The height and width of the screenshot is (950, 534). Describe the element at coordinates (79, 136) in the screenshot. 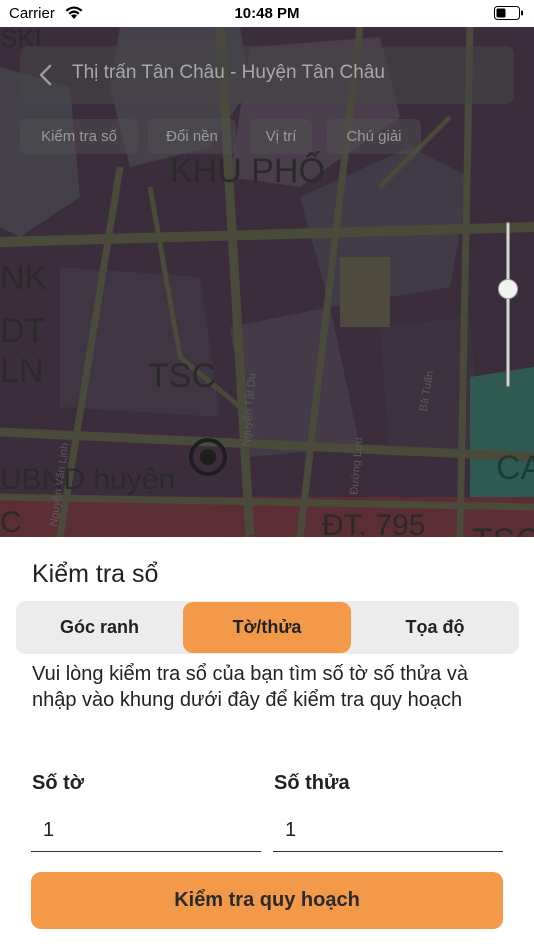

I see `chip-check-book: Kiểm tra số` at that location.